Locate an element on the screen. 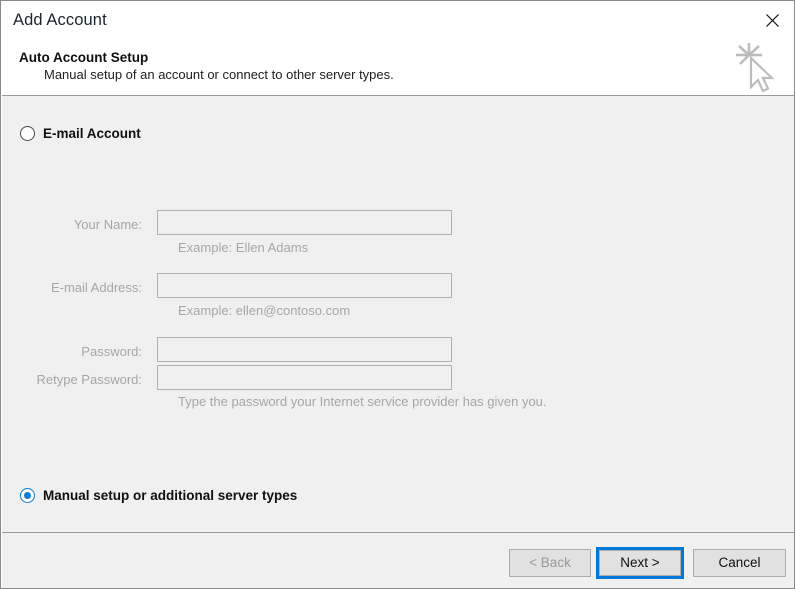 The width and height of the screenshot is (795, 589). next-button: Next > is located at coordinates (640, 563).